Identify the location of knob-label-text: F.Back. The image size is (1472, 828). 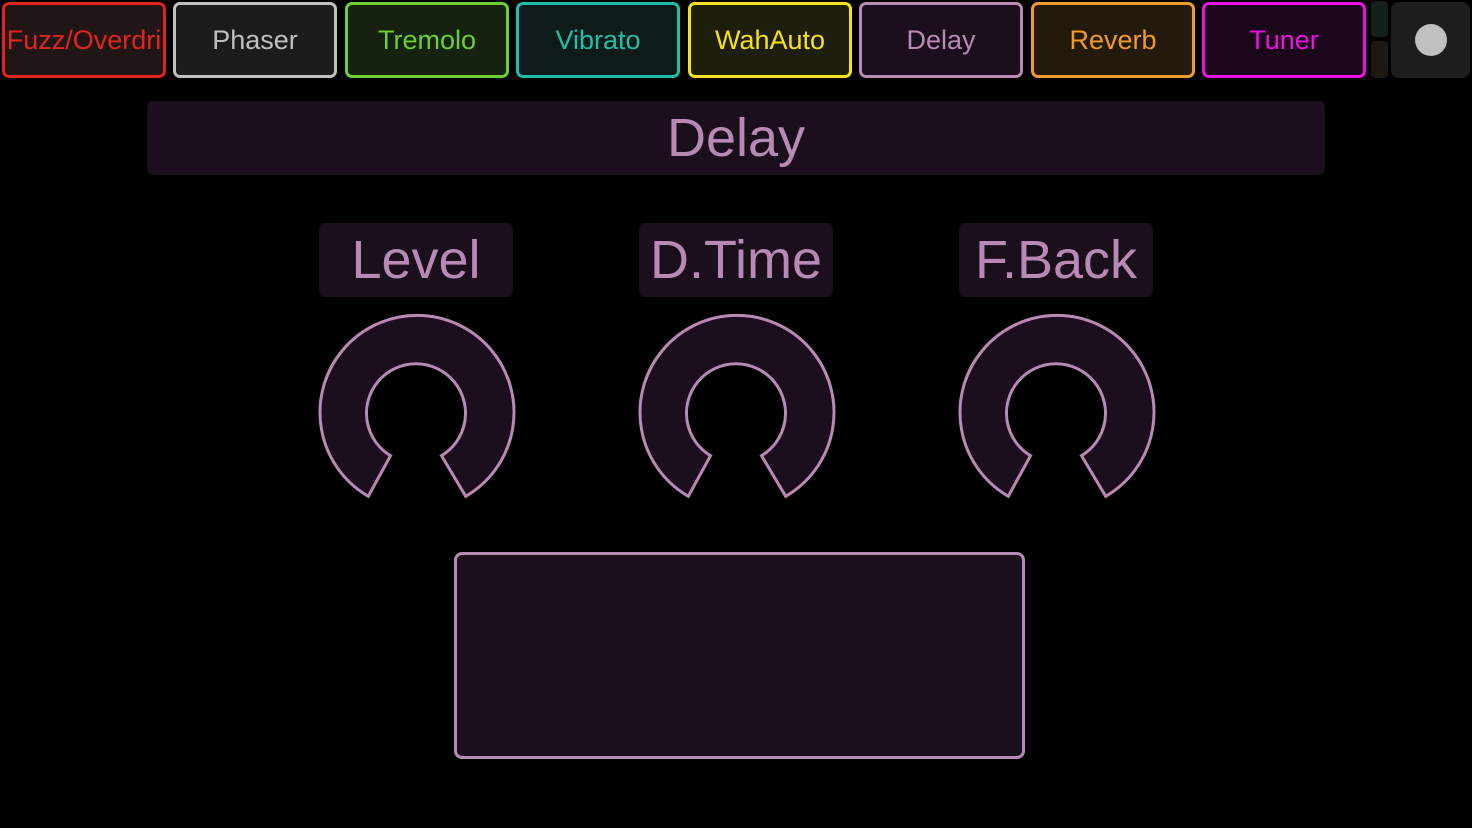
(1056, 260).